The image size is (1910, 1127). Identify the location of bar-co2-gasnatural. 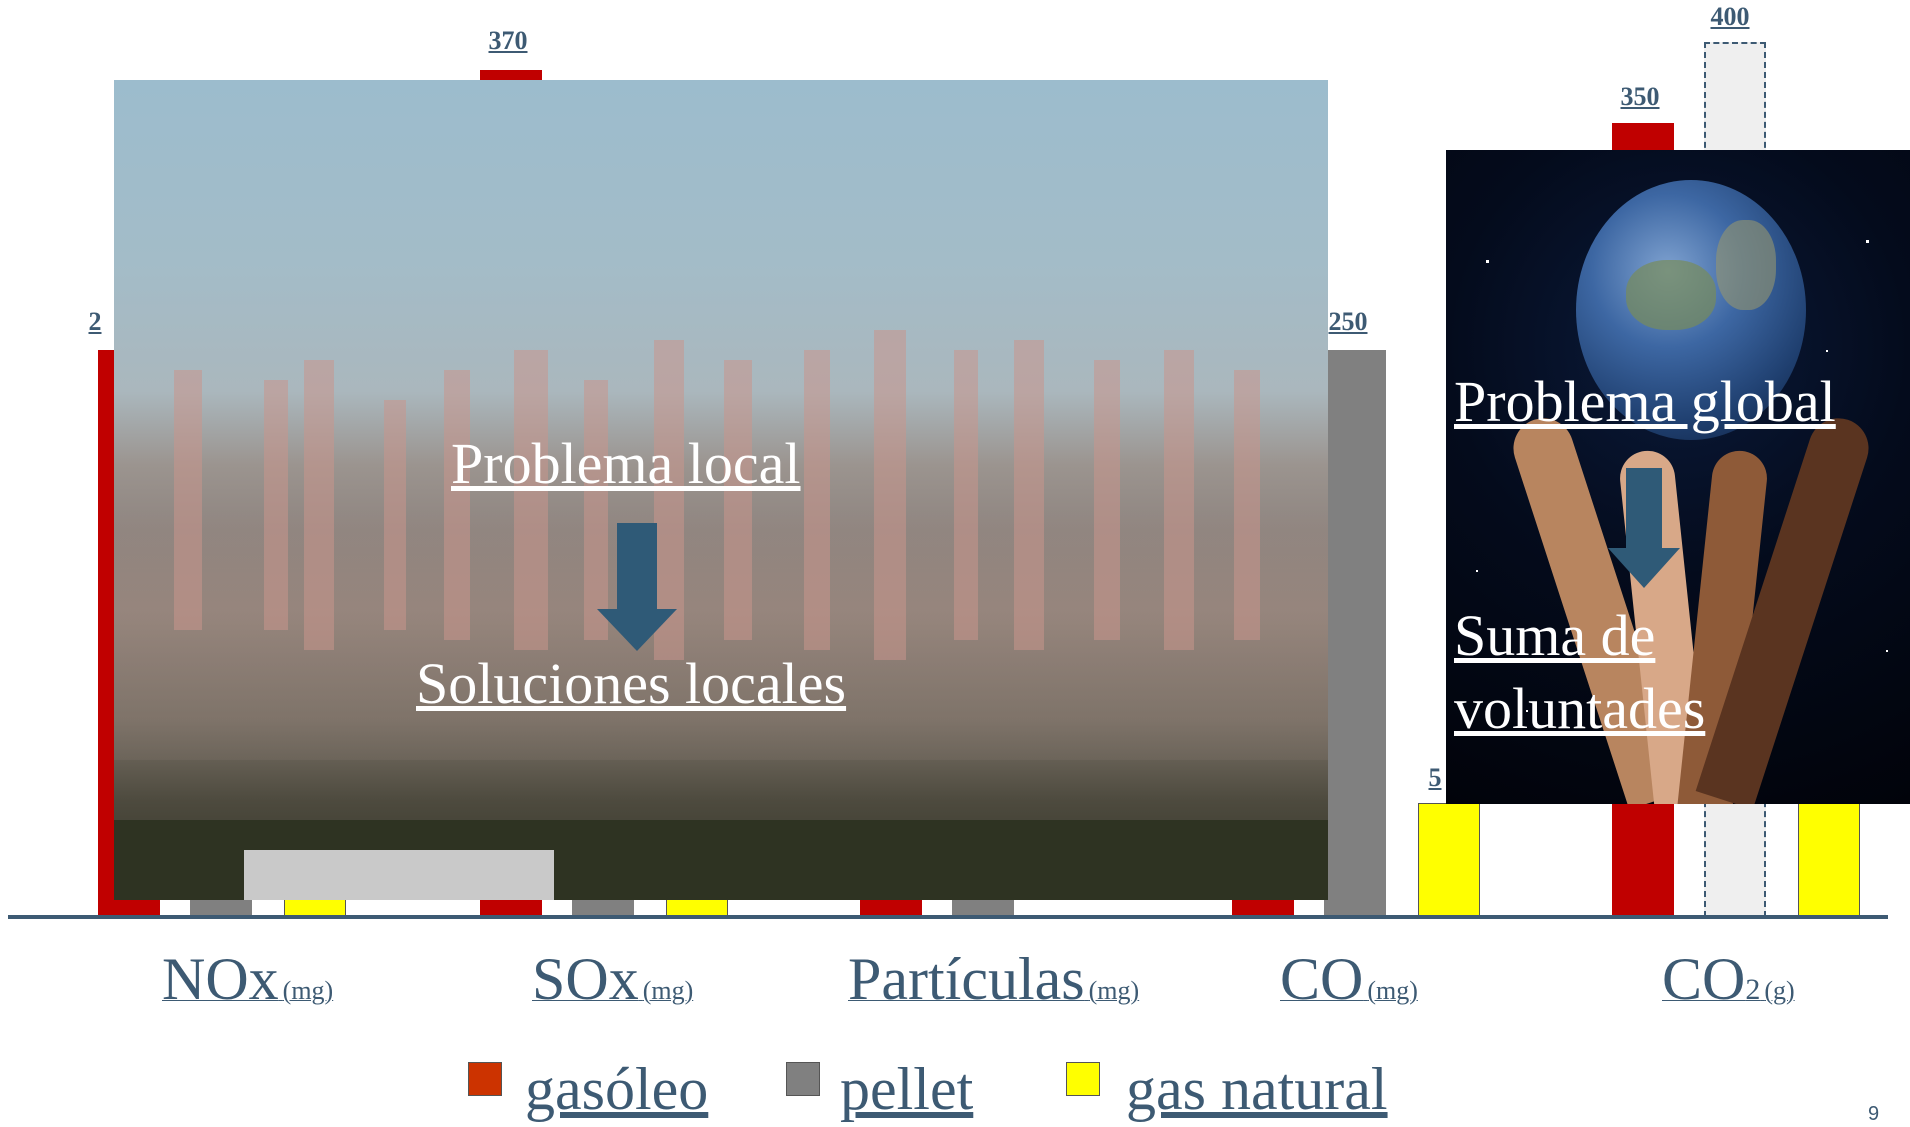
(1829, 860).